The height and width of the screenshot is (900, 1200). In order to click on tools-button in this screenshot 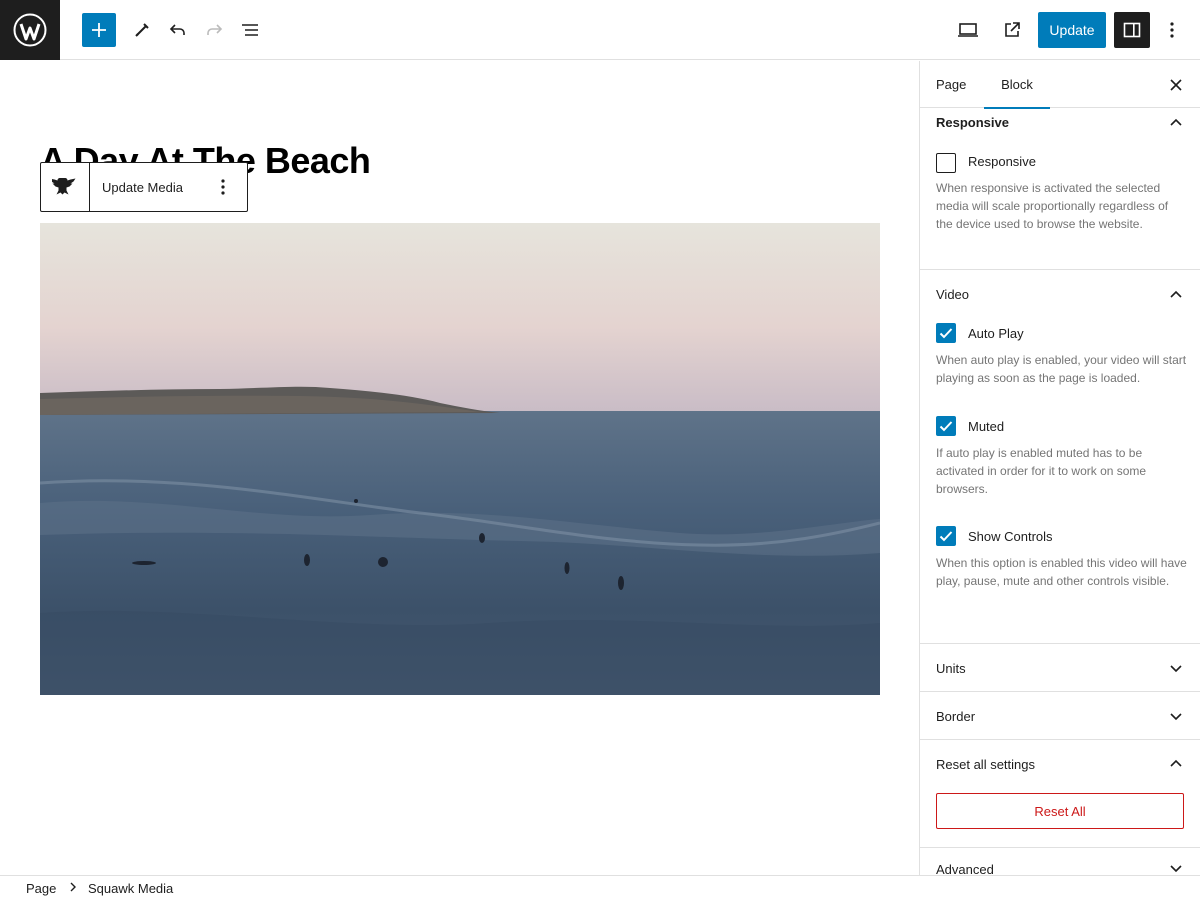, I will do `click(142, 30)`.